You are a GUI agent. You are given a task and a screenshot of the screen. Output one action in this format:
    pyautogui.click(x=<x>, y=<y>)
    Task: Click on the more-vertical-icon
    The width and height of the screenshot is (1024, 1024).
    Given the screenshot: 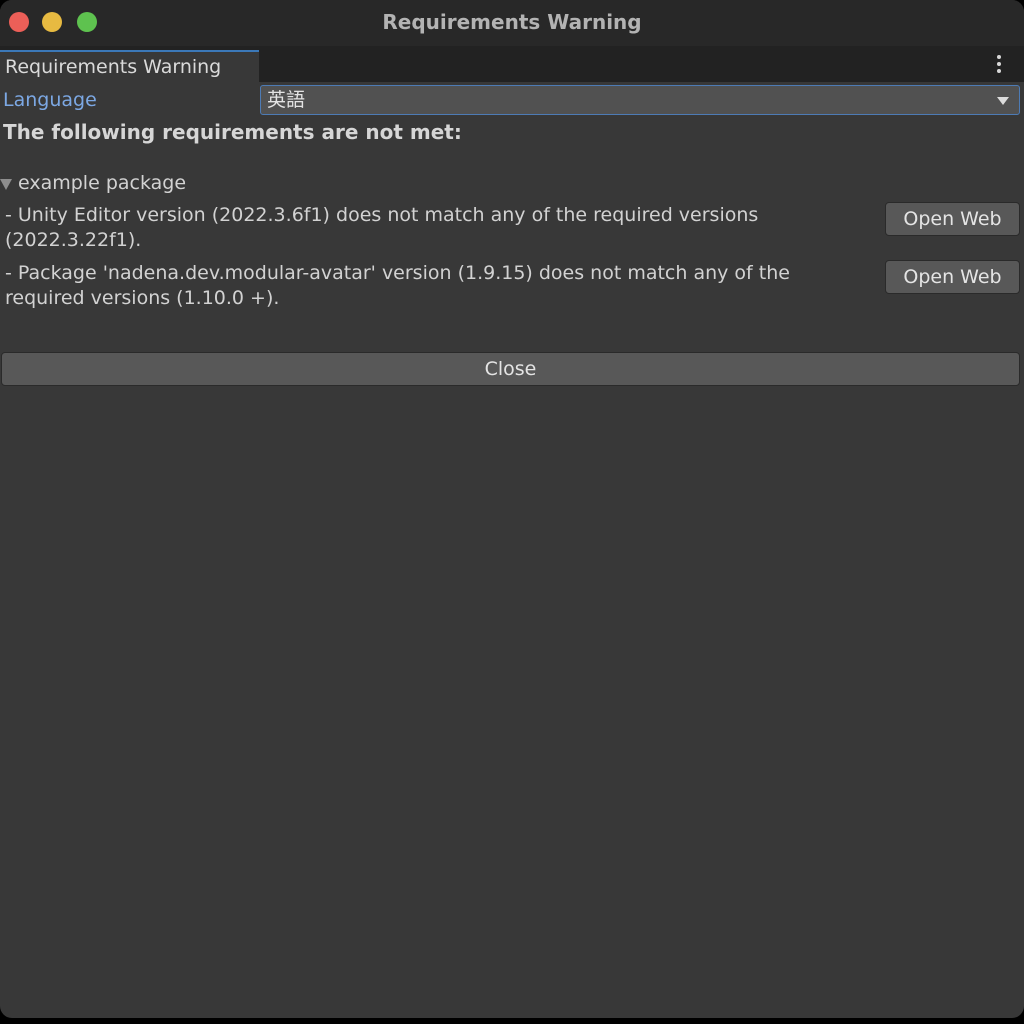 What is the action you would take?
    pyautogui.click(x=999, y=65)
    